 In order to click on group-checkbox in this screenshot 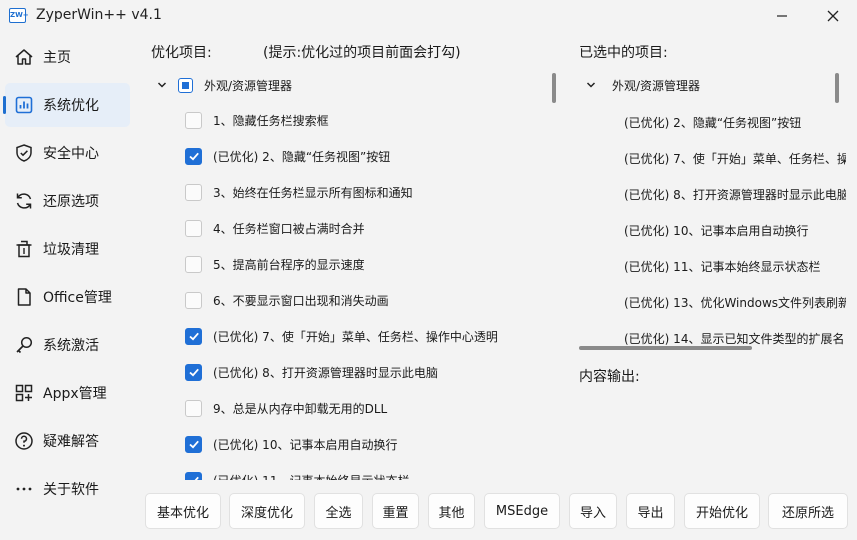, I will do `click(185, 85)`.